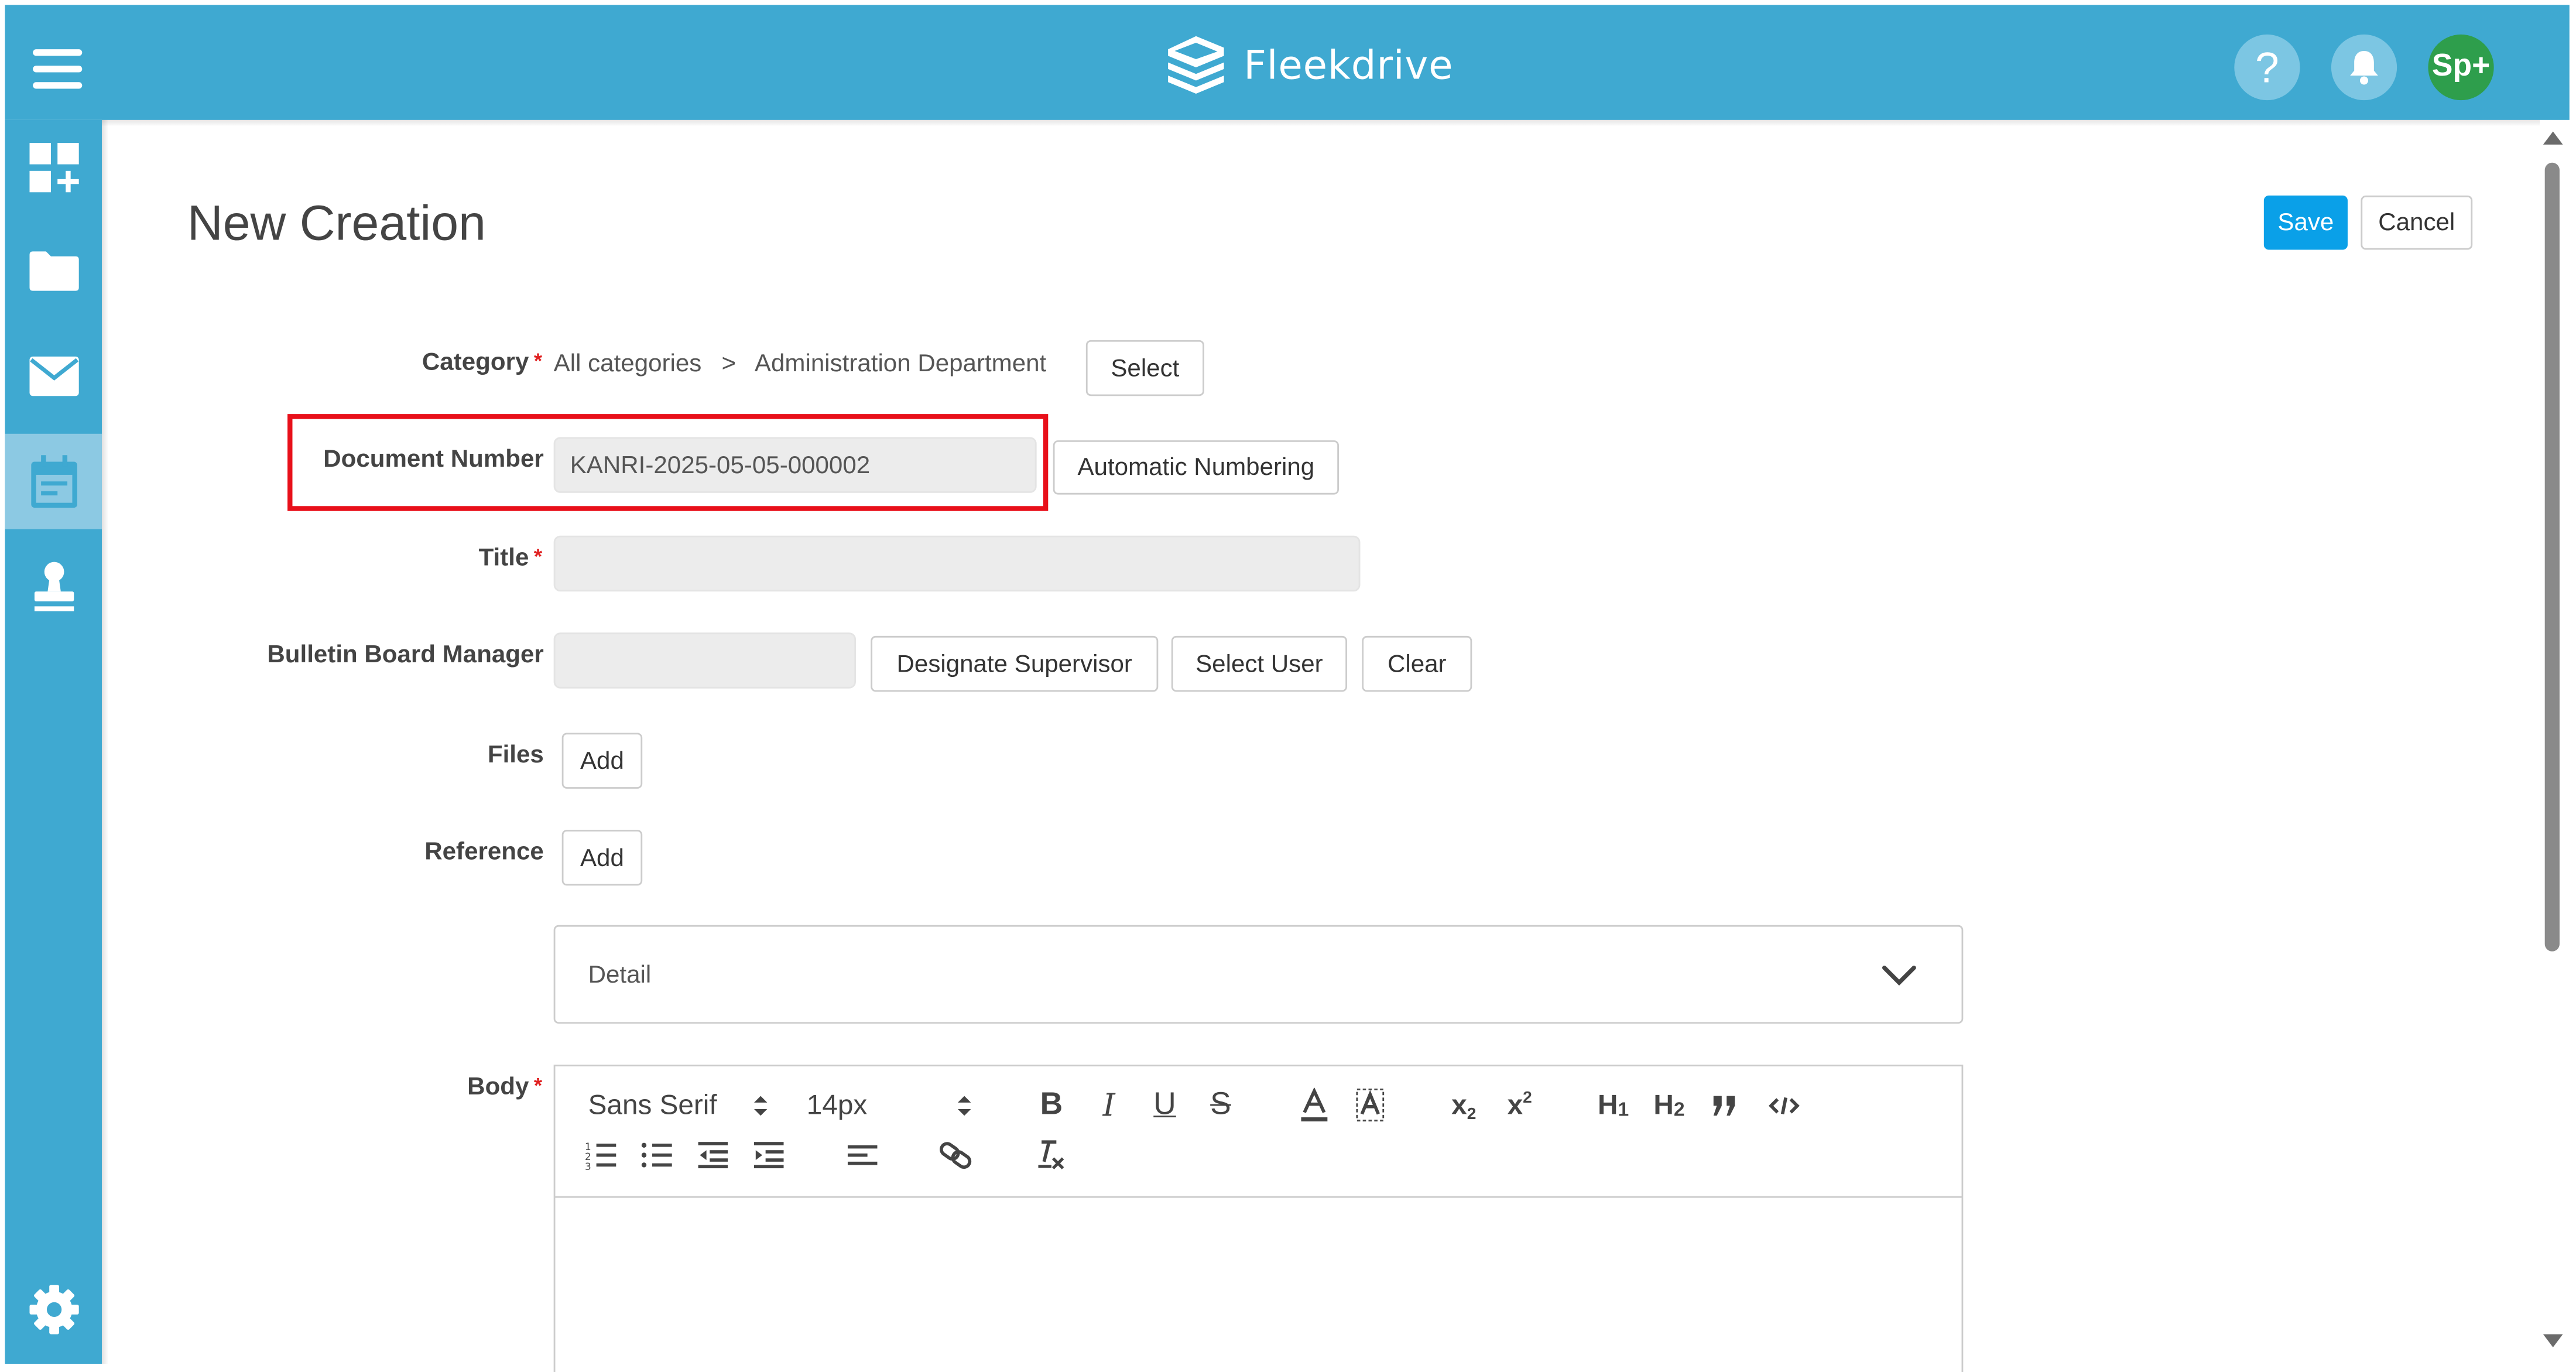  I want to click on sidebar-item-folders, so click(53, 271).